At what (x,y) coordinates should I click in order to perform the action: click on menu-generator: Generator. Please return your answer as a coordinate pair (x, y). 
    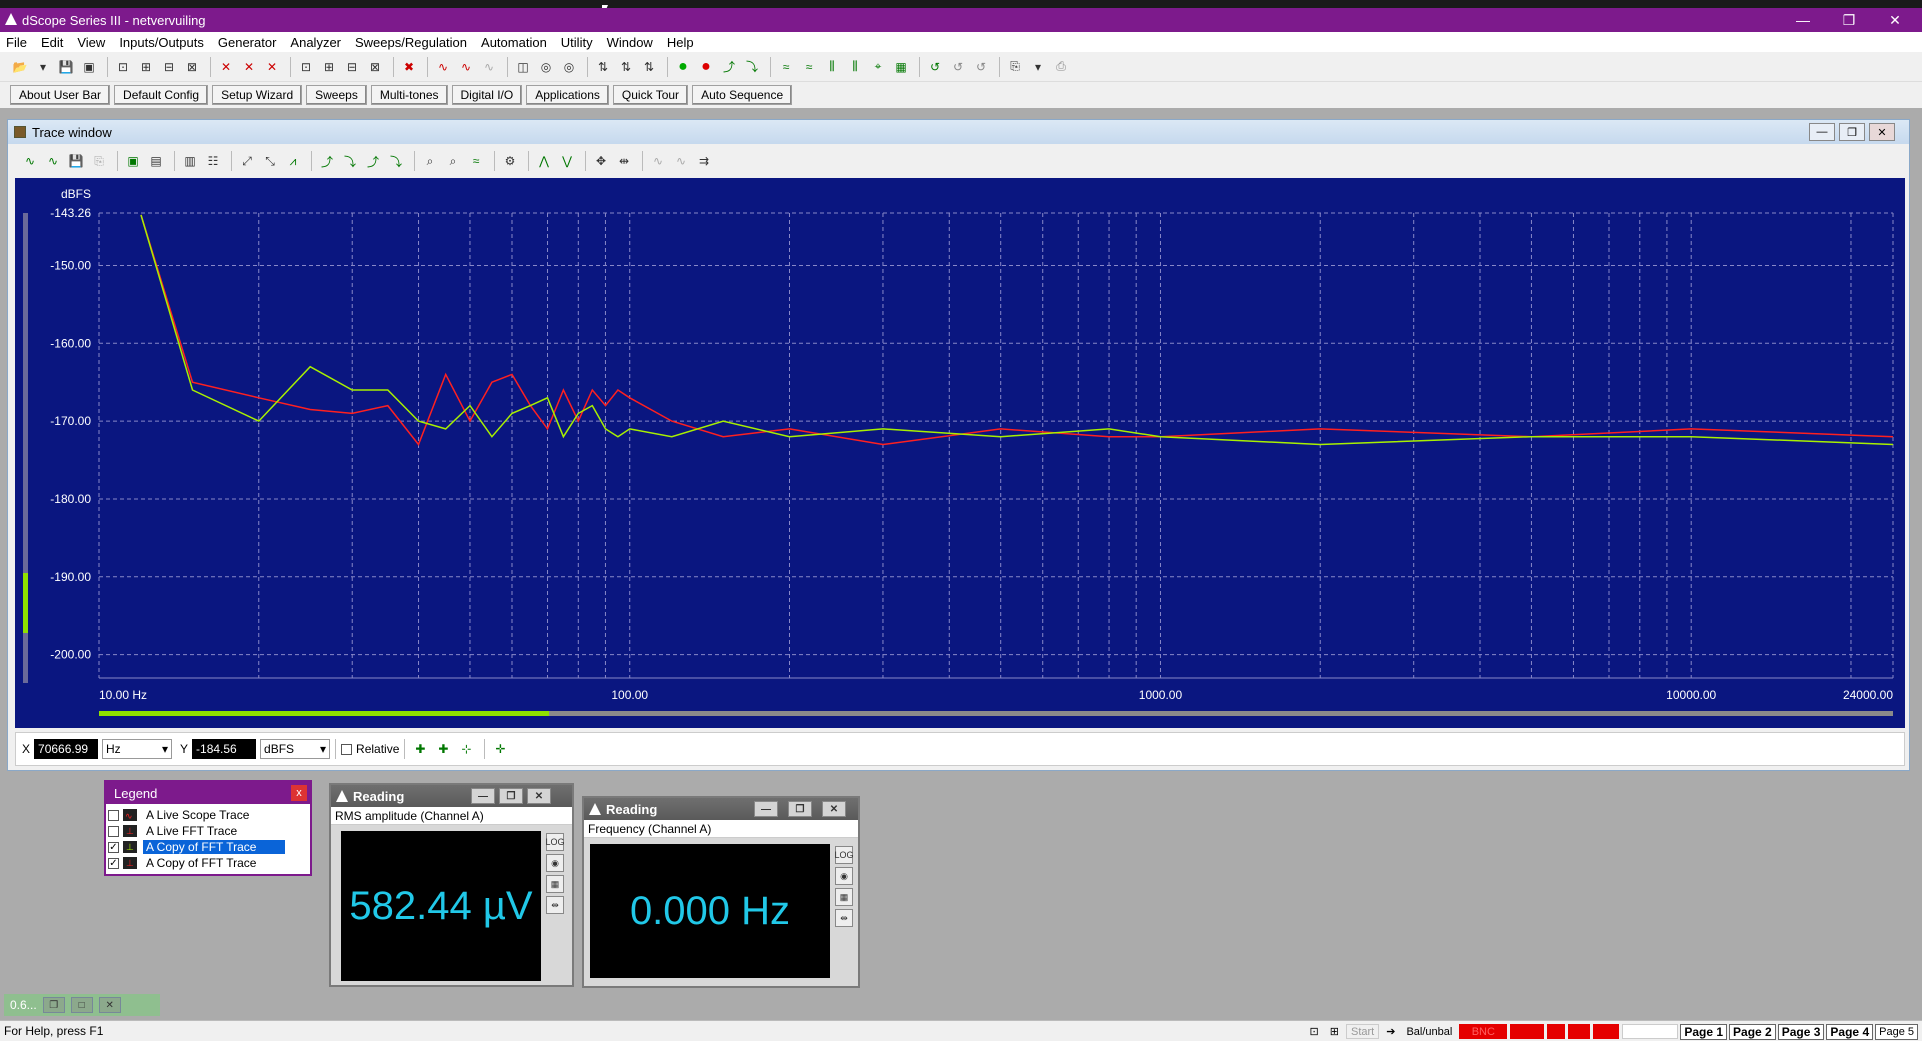
    Looking at the image, I should click on (247, 42).